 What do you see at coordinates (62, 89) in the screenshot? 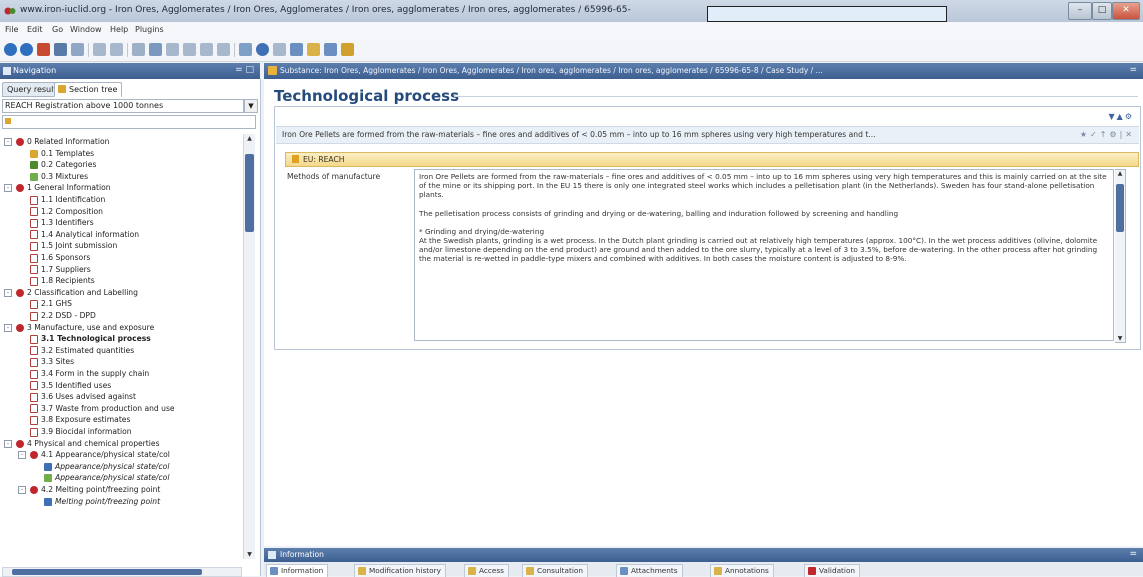
I see `section-tree-icon` at bounding box center [62, 89].